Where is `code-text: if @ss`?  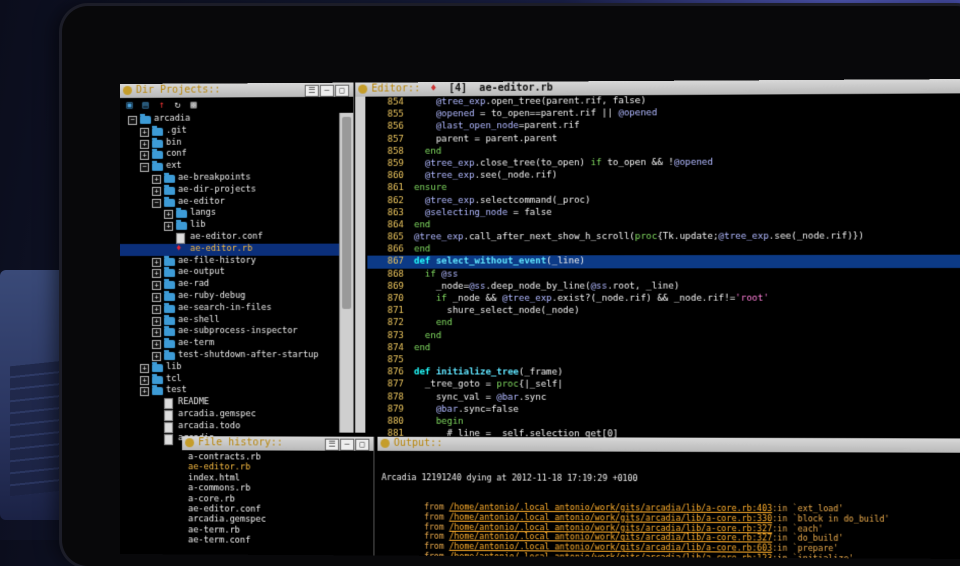 code-text: if @ss is located at coordinates (441, 274).